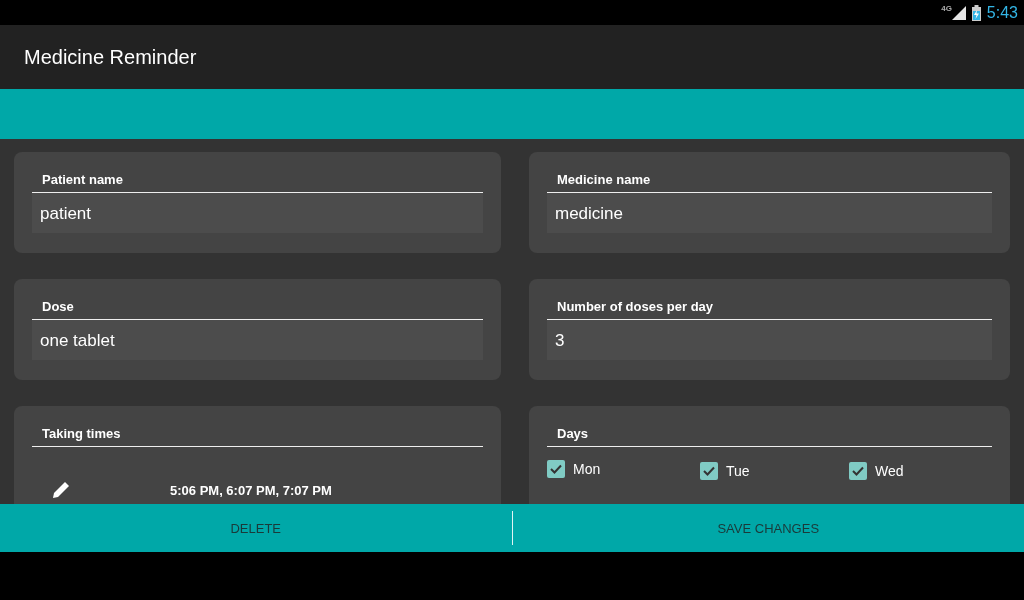  I want to click on clock: 5:43, so click(1002, 12).